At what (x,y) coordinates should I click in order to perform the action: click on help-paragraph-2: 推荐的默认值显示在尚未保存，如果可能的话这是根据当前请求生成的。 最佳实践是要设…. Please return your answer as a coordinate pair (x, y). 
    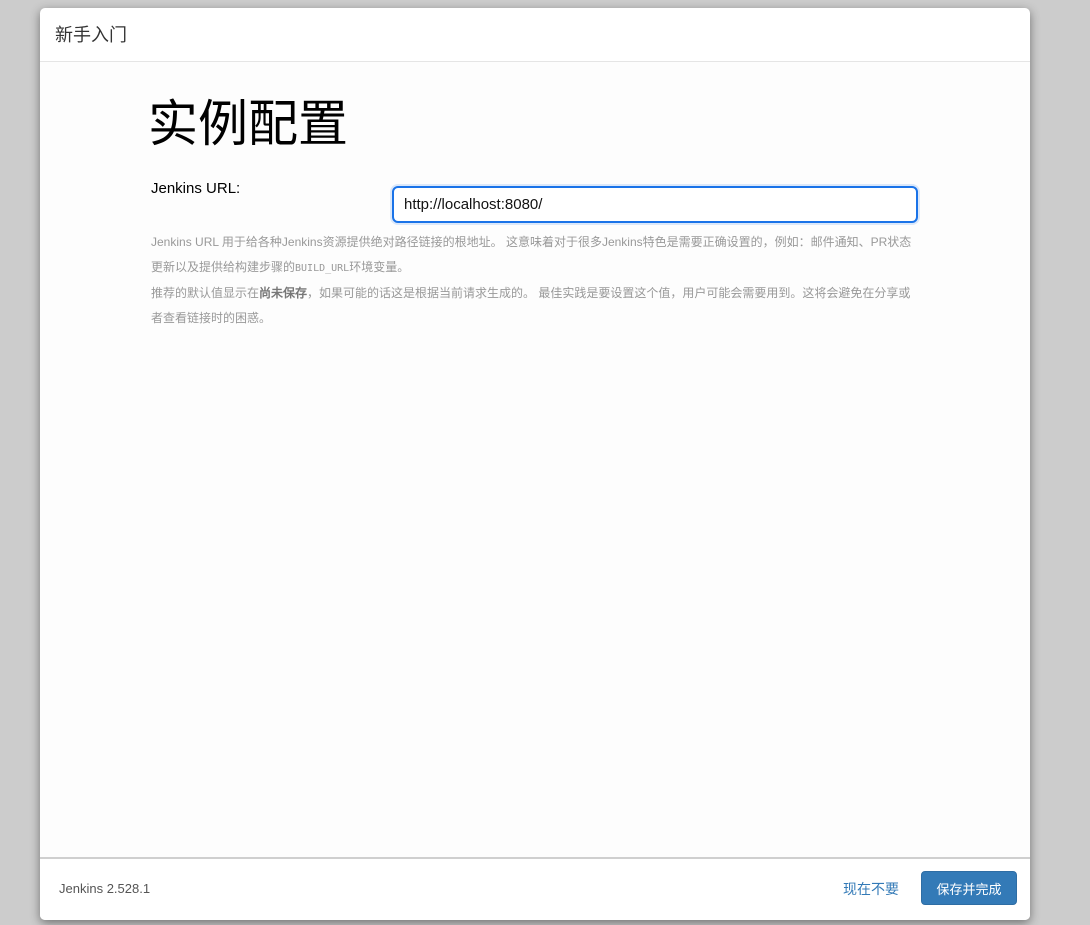
    Looking at the image, I should click on (533, 306).